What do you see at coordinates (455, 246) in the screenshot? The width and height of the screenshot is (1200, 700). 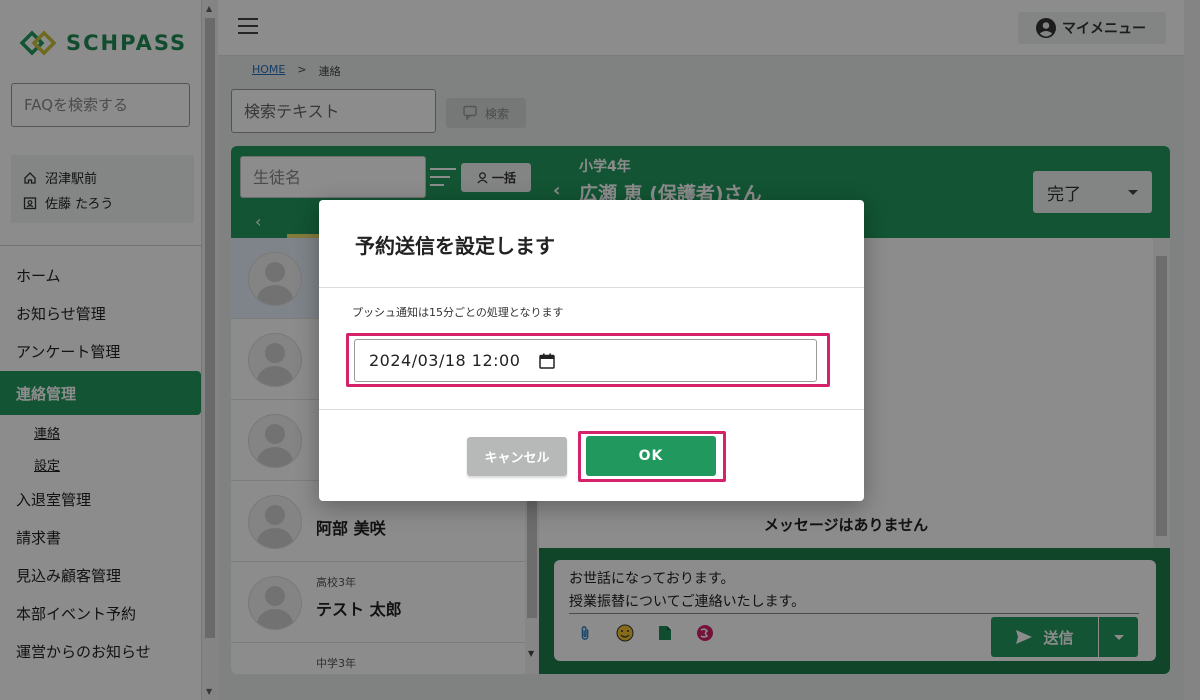 I see `dialog-title: 予約送信を設定します` at bounding box center [455, 246].